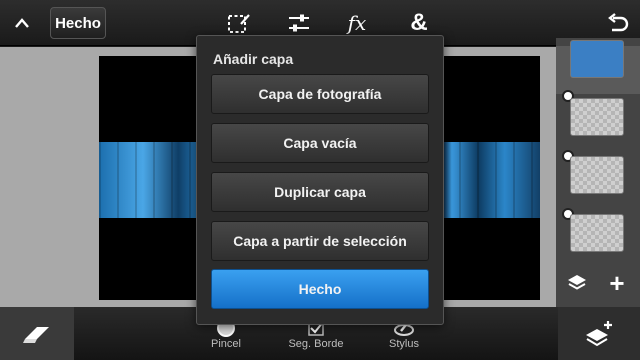  What do you see at coordinates (320, 289) in the screenshot?
I see `dialog-done-button: Hecho` at bounding box center [320, 289].